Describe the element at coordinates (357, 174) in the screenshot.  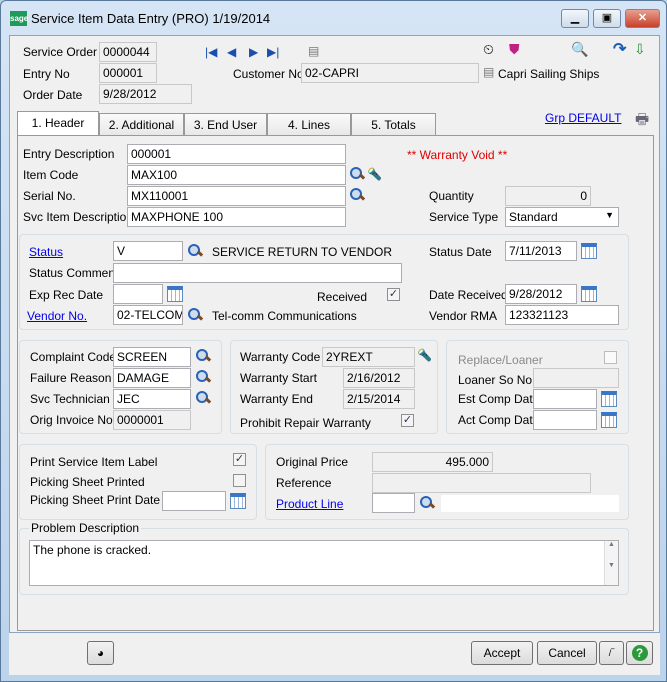
I see `item-lookup-icon` at that location.